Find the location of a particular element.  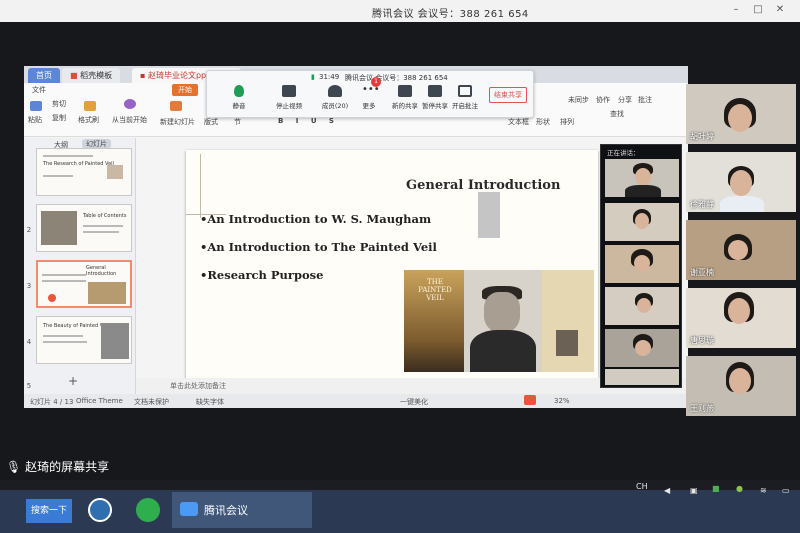

beautify-button: 一键美化 is located at coordinates (414, 402).